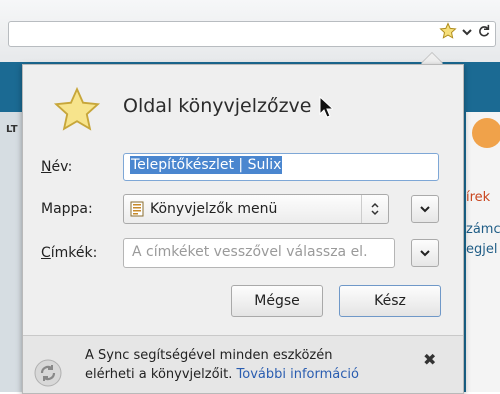  What do you see at coordinates (250, 252) in the screenshot?
I see `tags-field-placeholder: A címkéket vesszővel válassza el.` at bounding box center [250, 252].